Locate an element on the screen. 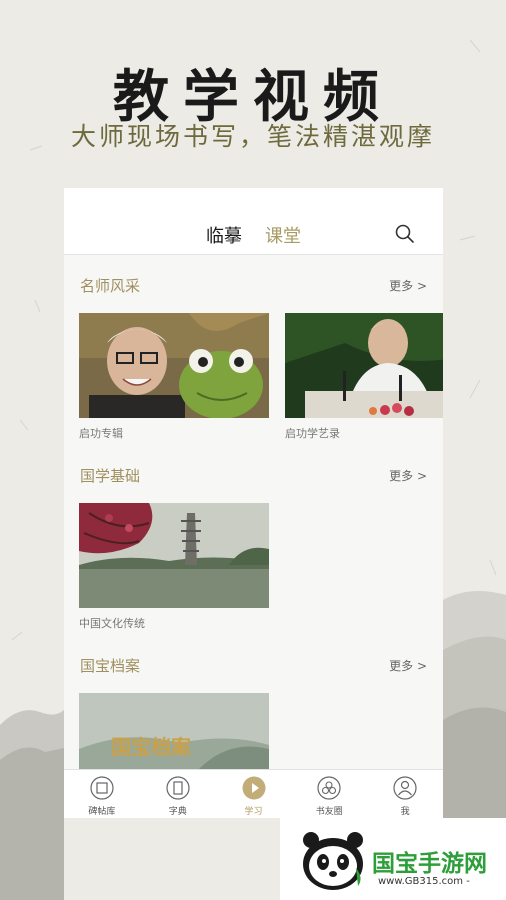  video-card: 国宝档案 is located at coordinates (174, 731).